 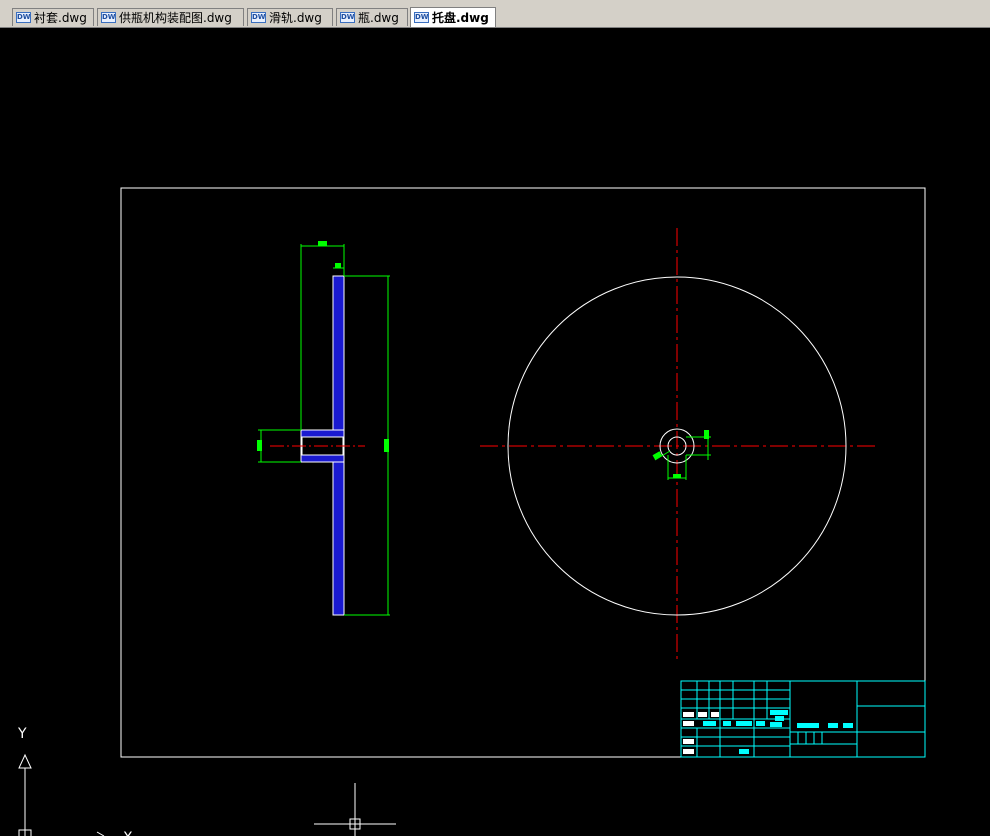 I want to click on tab-label: 滑轨.dwg, so click(x=295, y=18).